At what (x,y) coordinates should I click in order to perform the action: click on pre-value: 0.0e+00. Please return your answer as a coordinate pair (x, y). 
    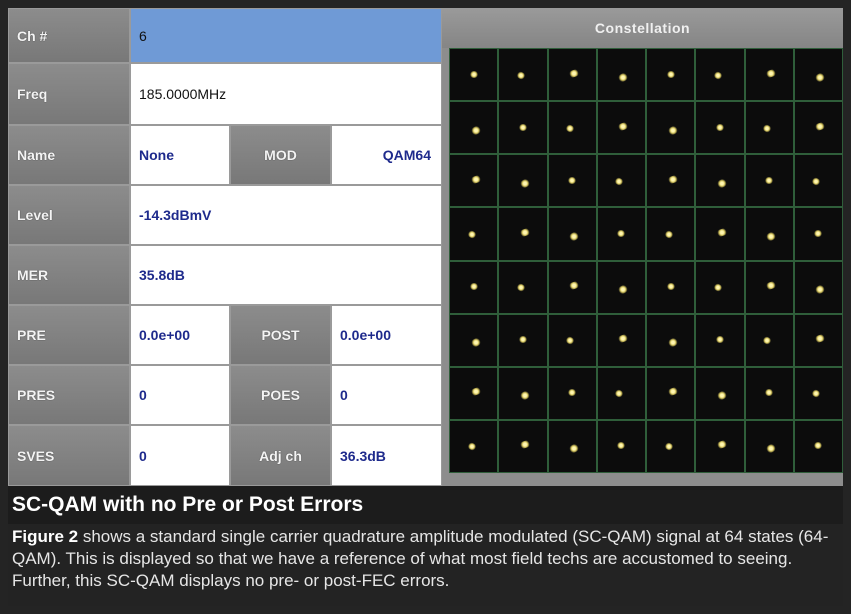
    Looking at the image, I should click on (180, 335).